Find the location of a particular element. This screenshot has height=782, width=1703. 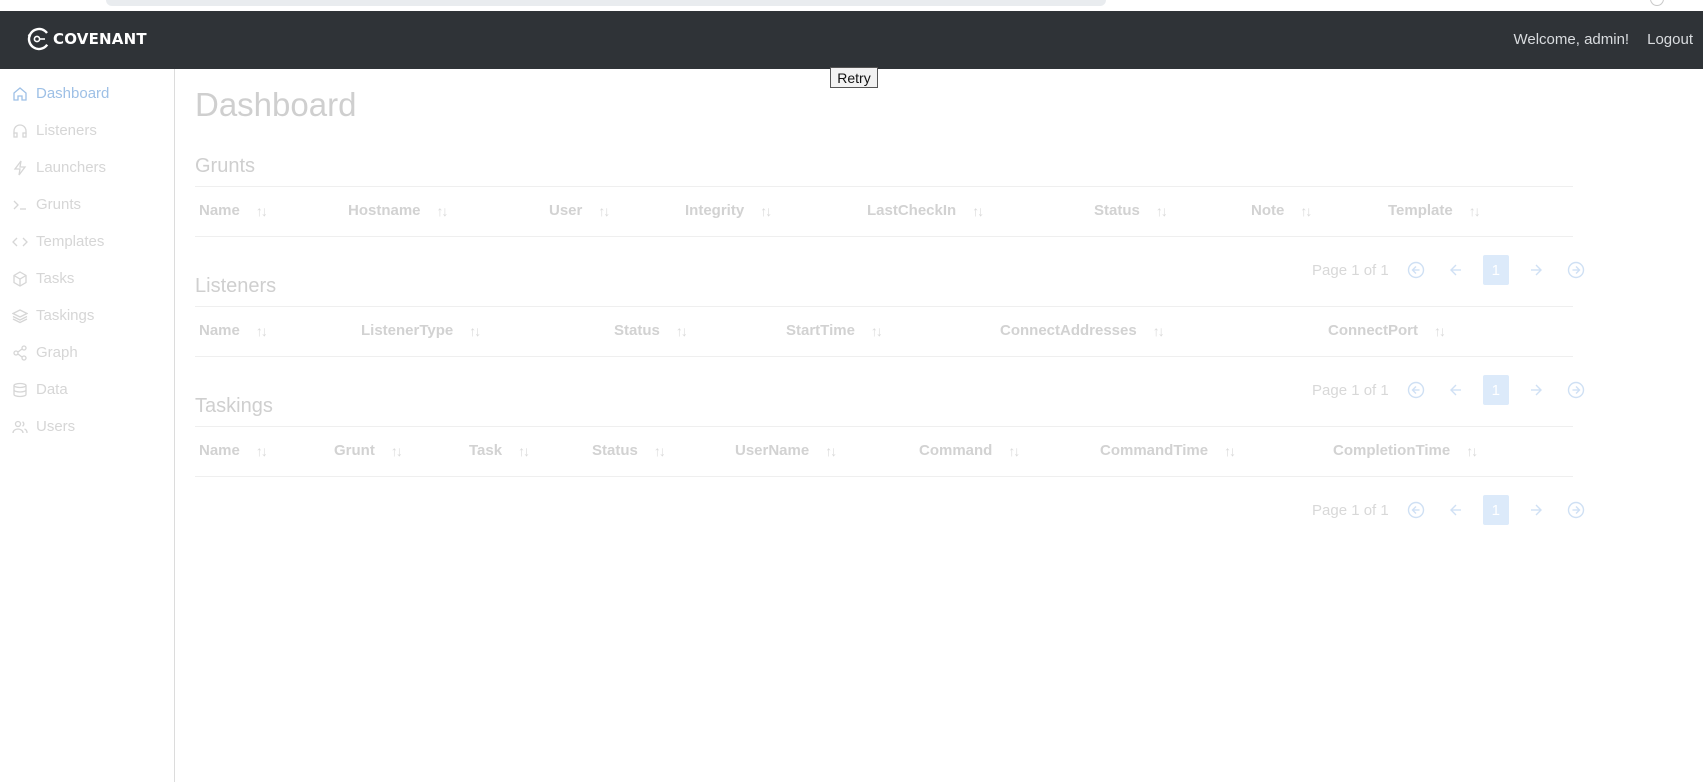

column-header-starttime: StartTime ↑↓ is located at coordinates (834, 330).